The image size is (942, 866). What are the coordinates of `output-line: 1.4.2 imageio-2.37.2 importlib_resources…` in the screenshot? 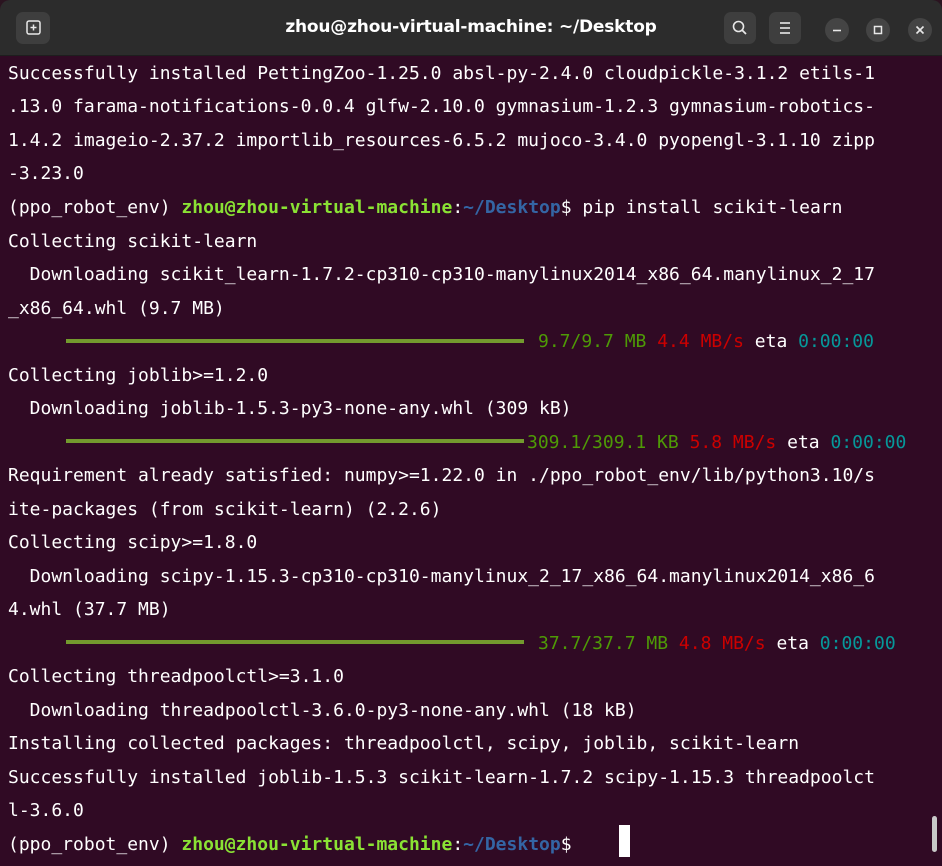 It's located at (441, 140).